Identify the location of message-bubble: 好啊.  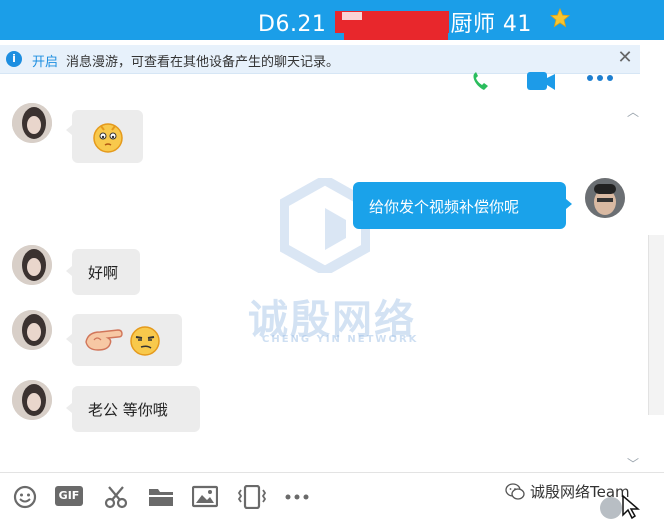
(106, 272).